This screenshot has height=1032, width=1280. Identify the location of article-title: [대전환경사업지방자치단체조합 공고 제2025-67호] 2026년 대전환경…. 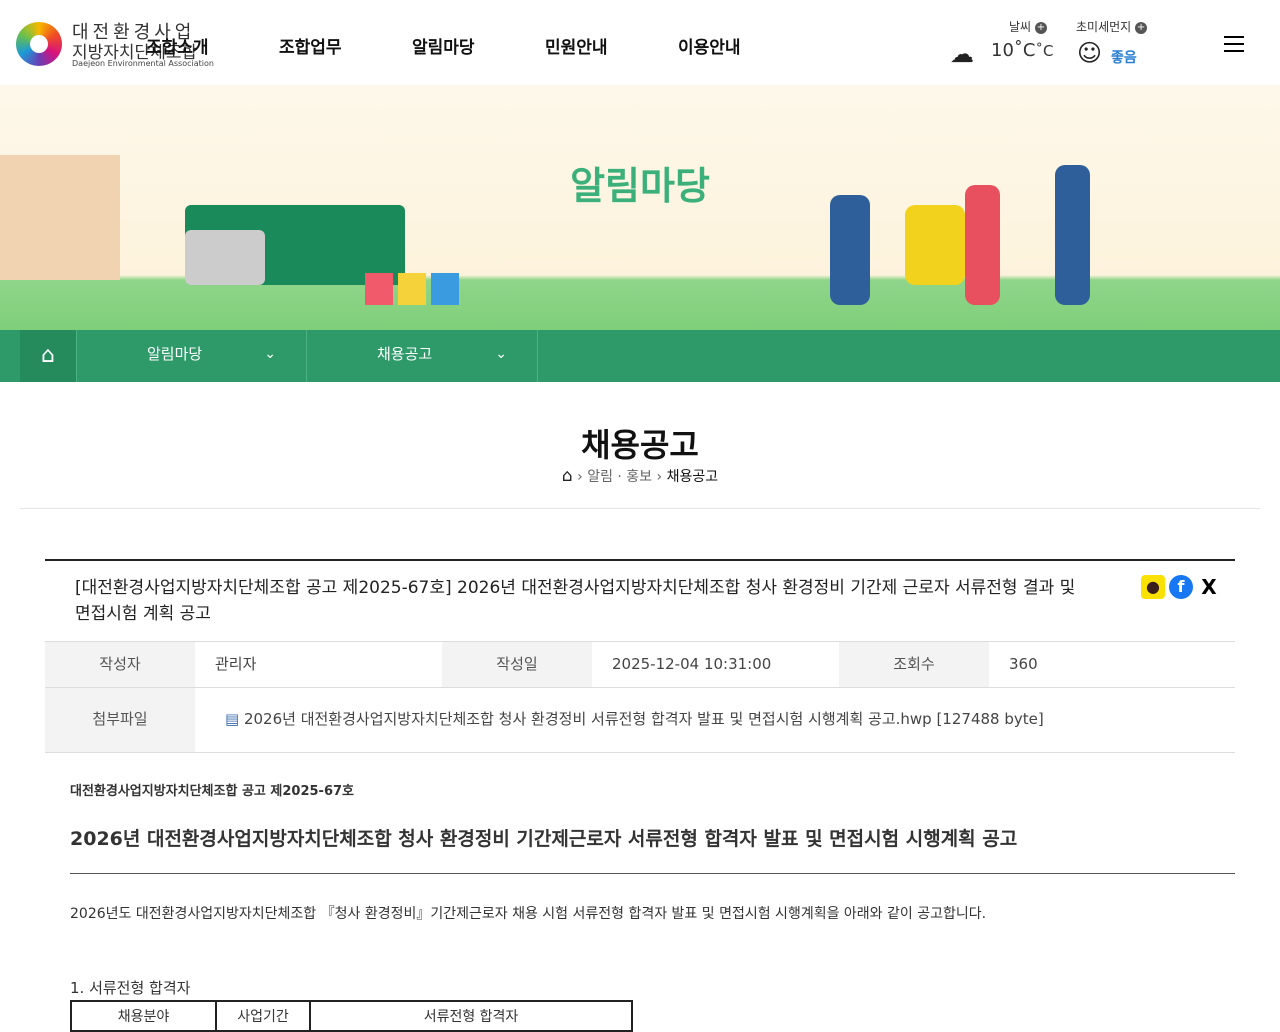
(640, 601).